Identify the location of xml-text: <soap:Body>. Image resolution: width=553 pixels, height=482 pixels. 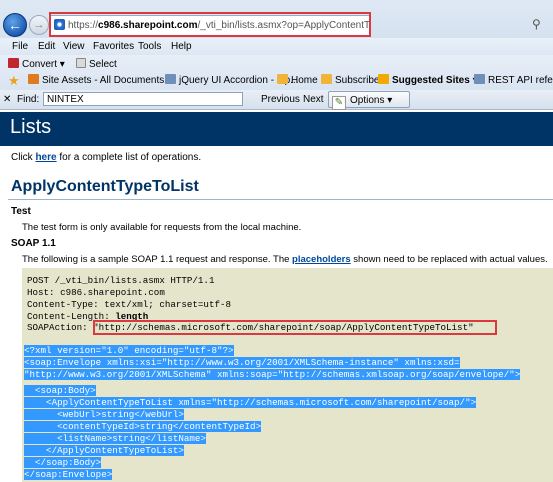
(60, 390).